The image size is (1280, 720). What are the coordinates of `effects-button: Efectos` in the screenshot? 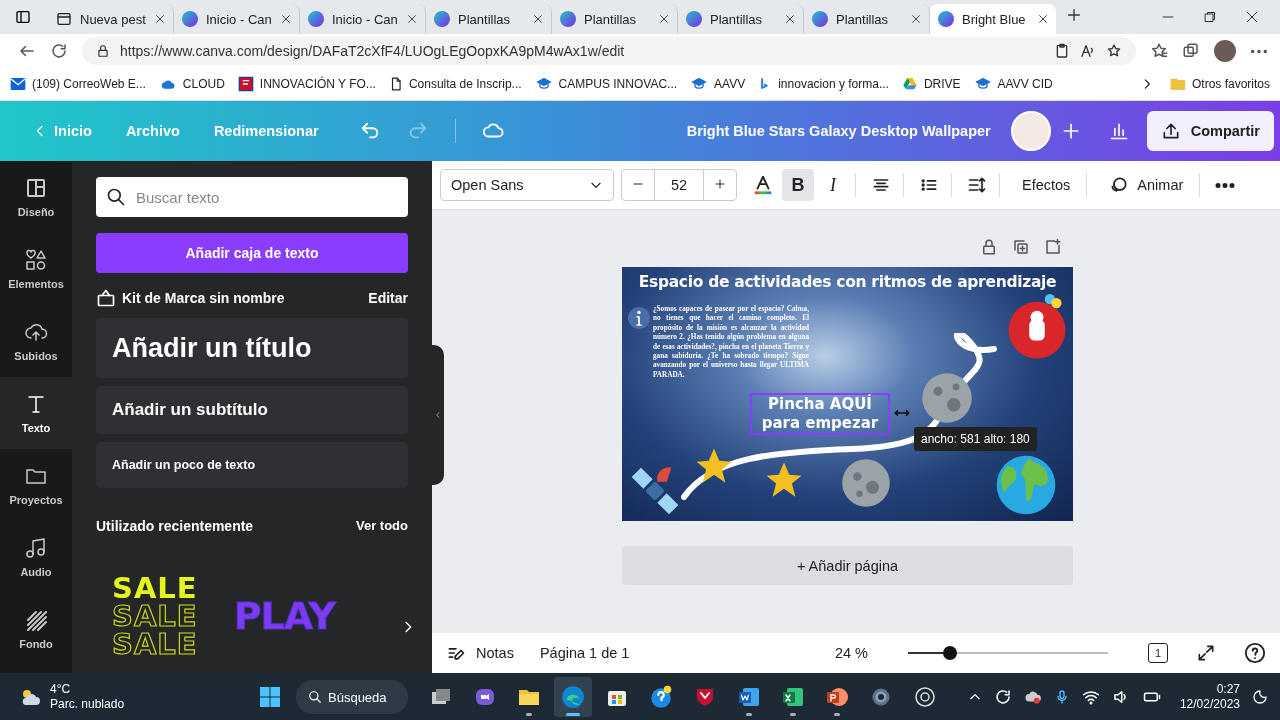 It's located at (1046, 185).